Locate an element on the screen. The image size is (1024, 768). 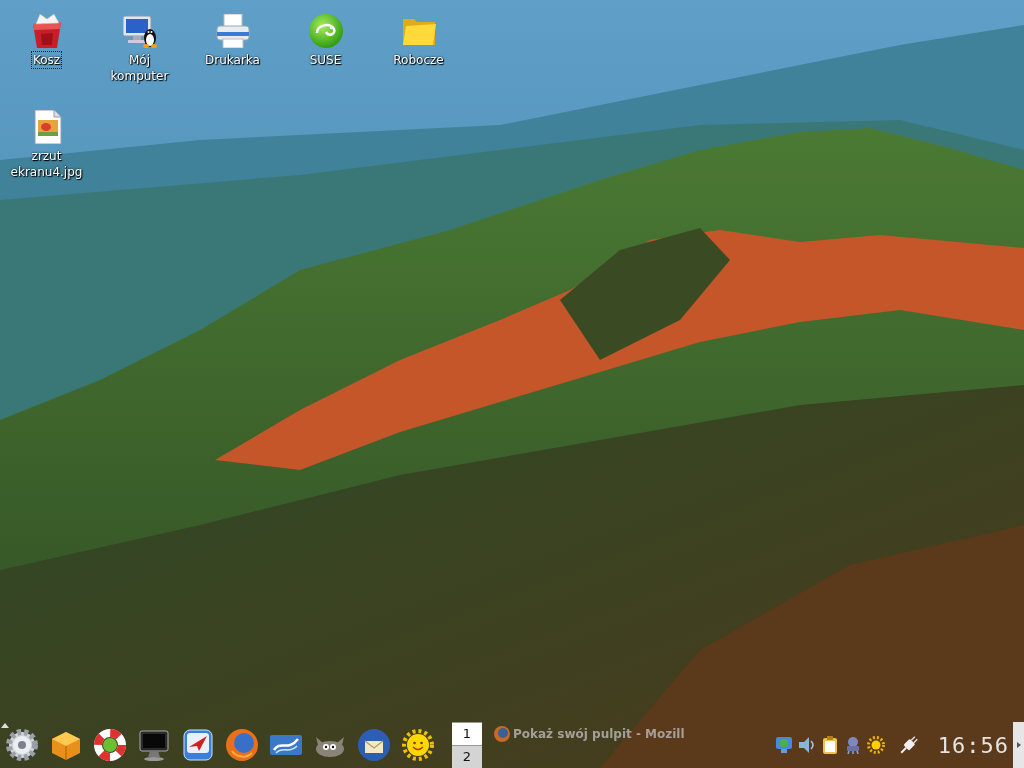
desktop-icon-label: Kosz is located at coordinates (46, 60).